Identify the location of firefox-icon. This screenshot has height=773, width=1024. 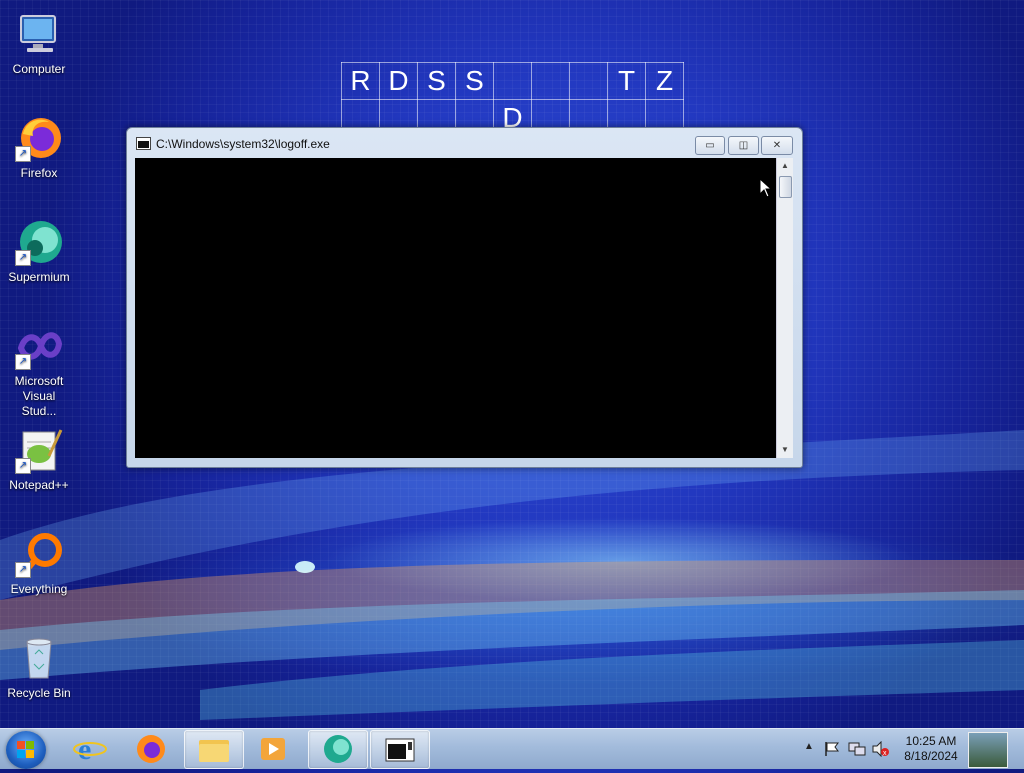
(151, 749).